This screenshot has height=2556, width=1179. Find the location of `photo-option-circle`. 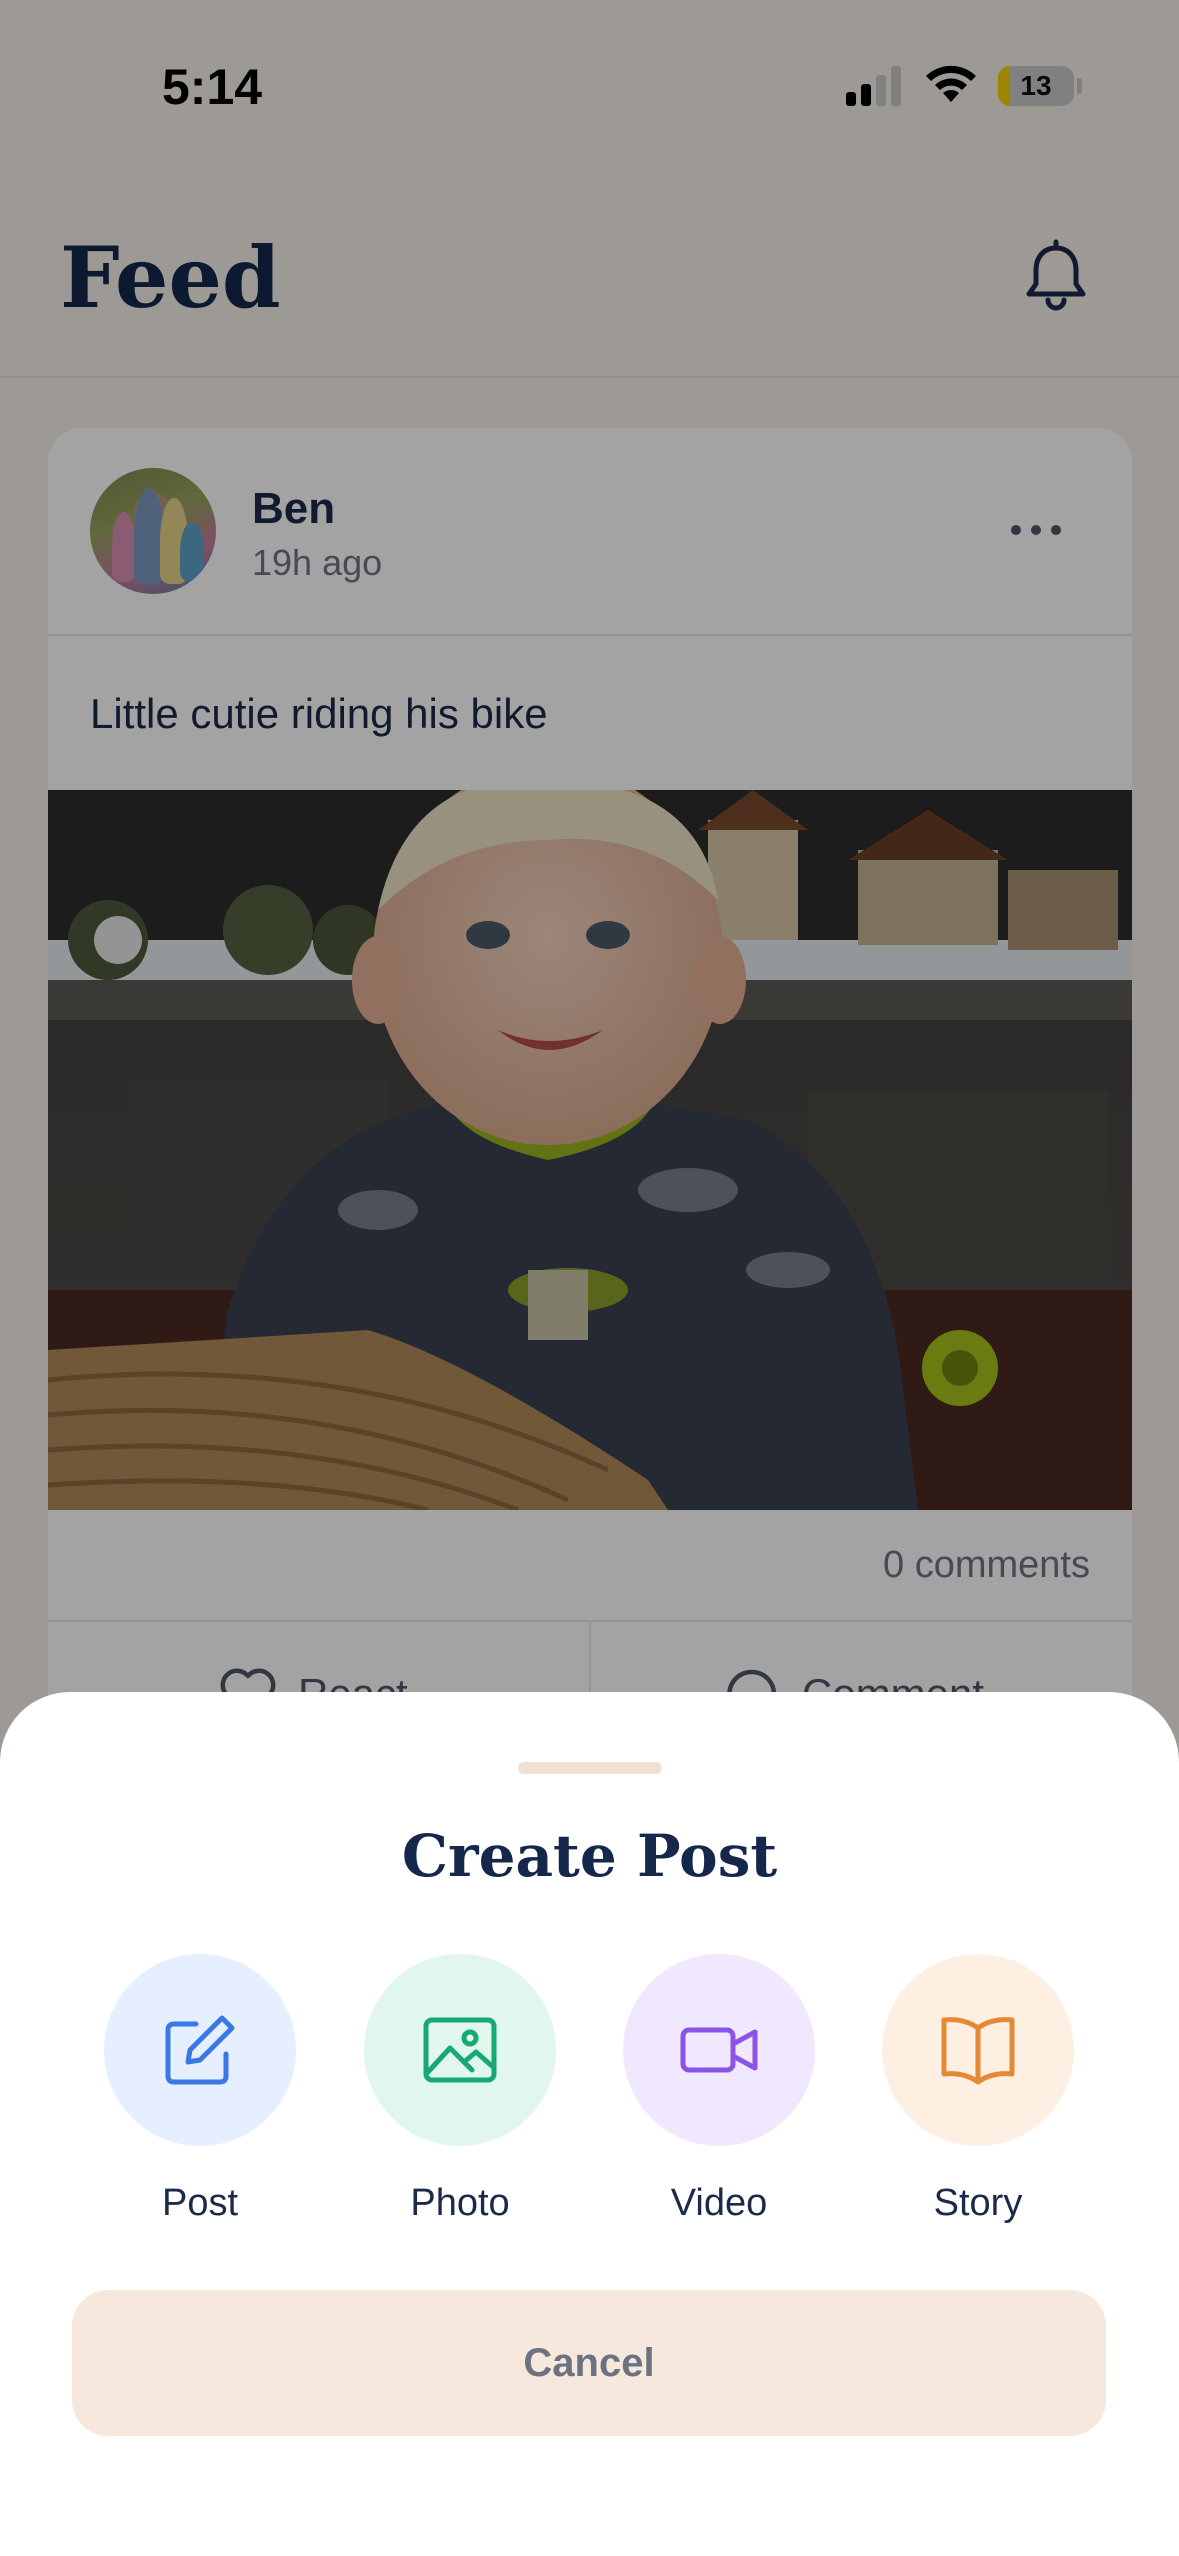

photo-option-circle is located at coordinates (460, 2050).